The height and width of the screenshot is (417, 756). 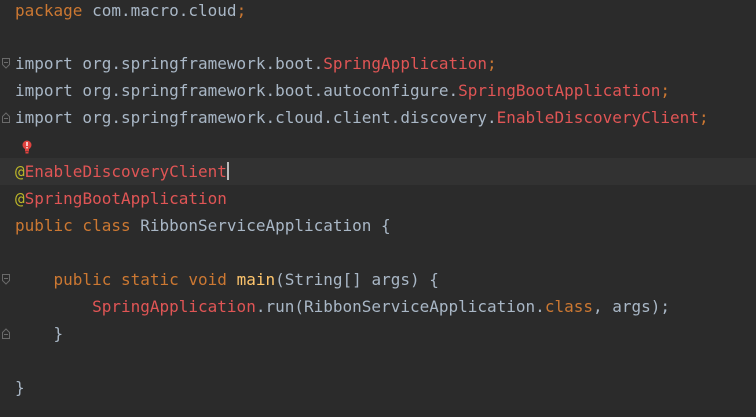 What do you see at coordinates (227, 171) in the screenshot?
I see `text-caret` at bounding box center [227, 171].